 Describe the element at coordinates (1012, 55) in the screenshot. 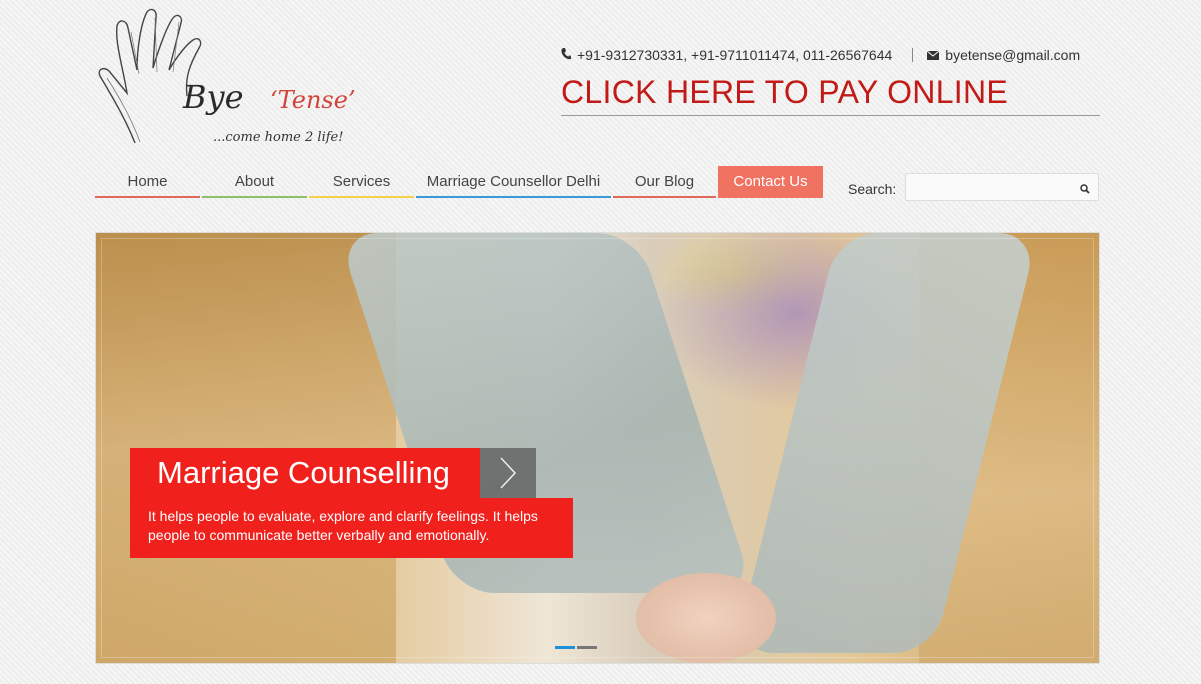

I see `email-link: byetense@gmail.com` at that location.